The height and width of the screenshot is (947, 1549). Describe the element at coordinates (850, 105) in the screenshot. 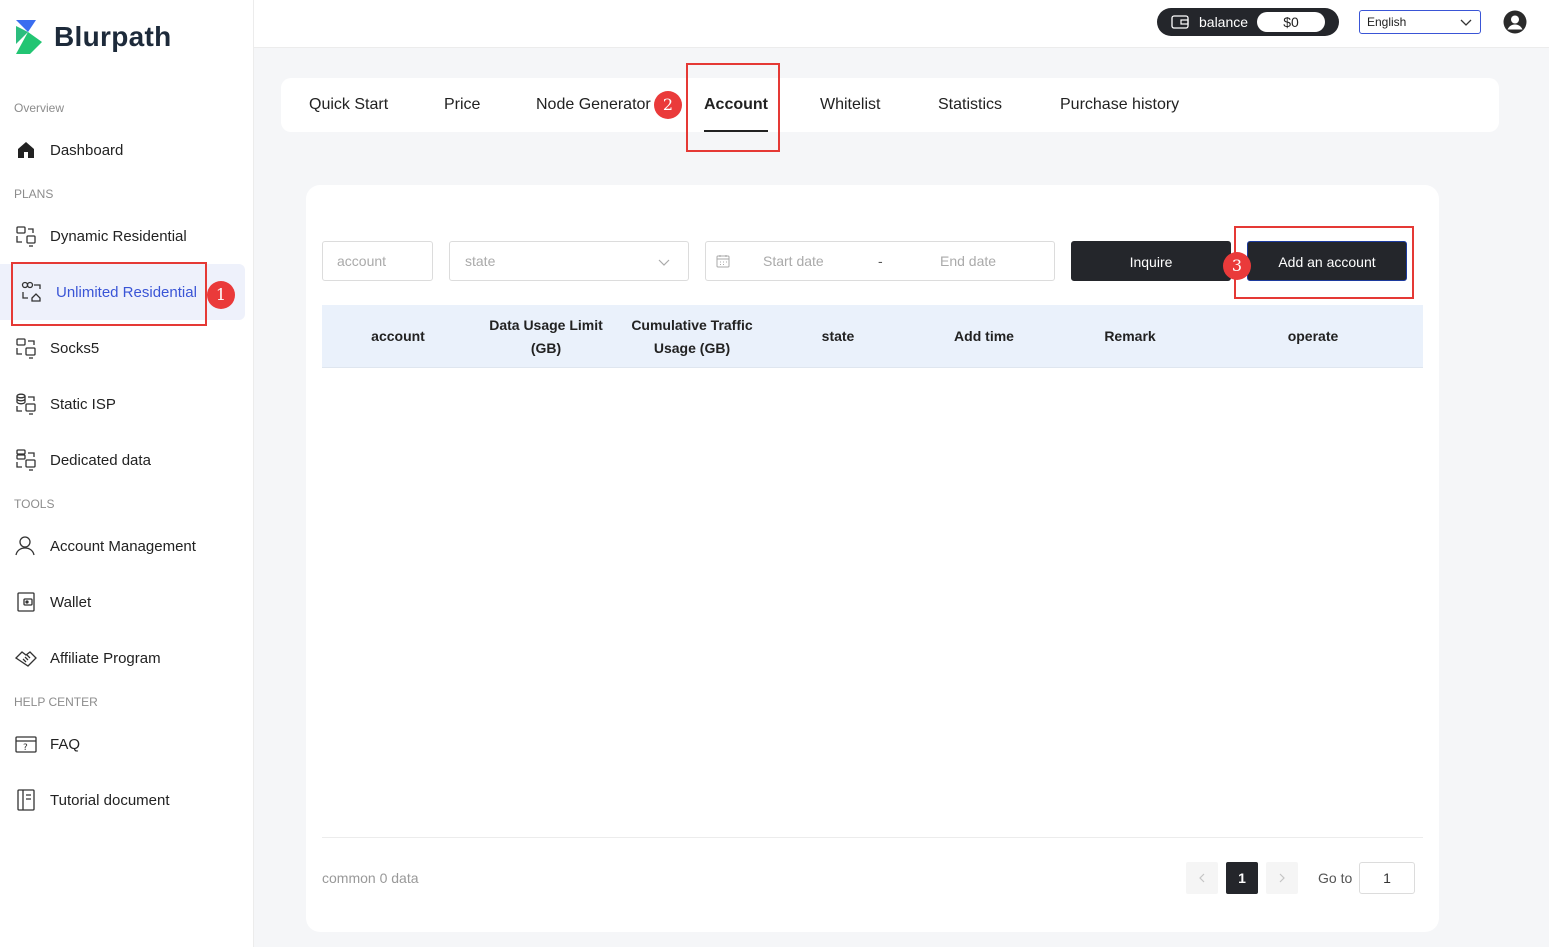

I see `tab-whitelist: Whitelist` at that location.